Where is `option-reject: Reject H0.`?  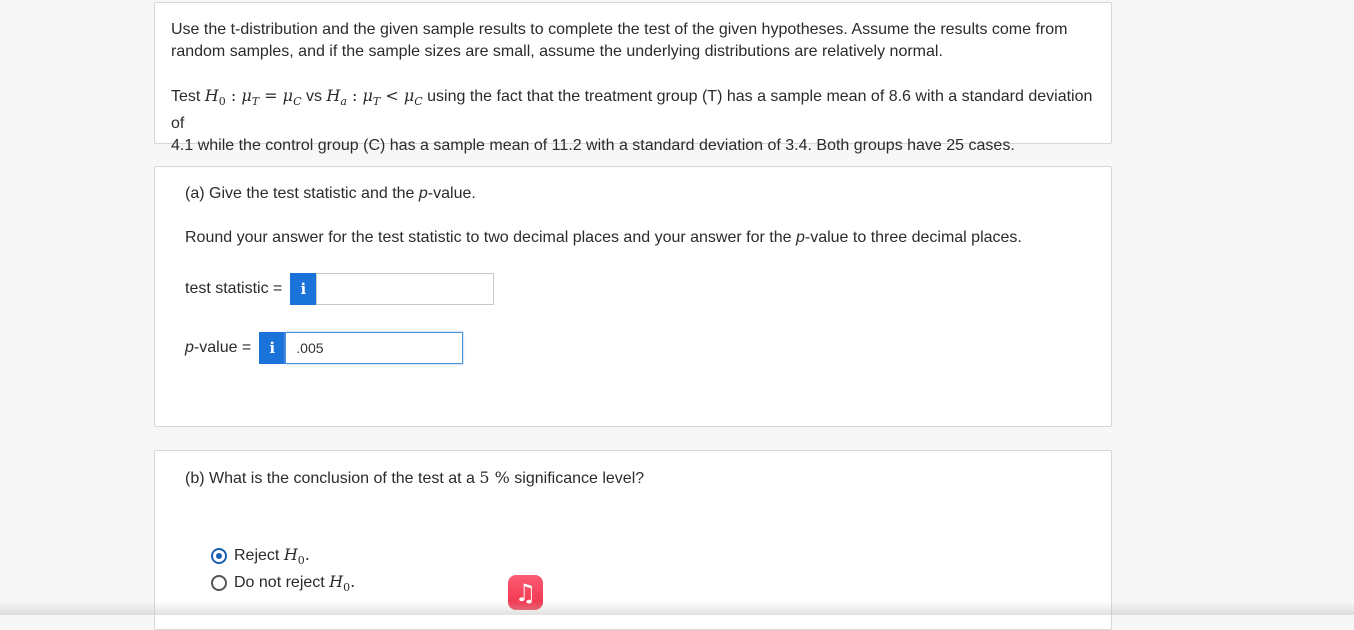
option-reject: Reject H0. is located at coordinates (260, 556).